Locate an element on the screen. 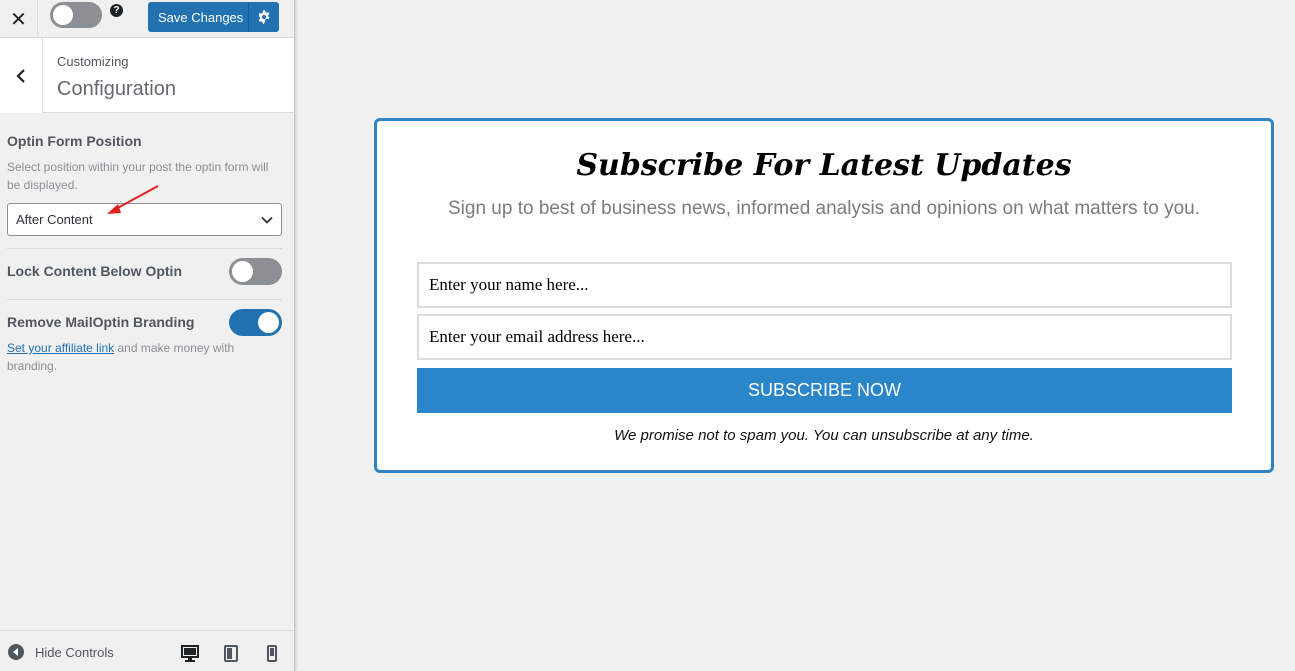  customizer-topbar: ✕ ? Save Changes is located at coordinates (147, 19).